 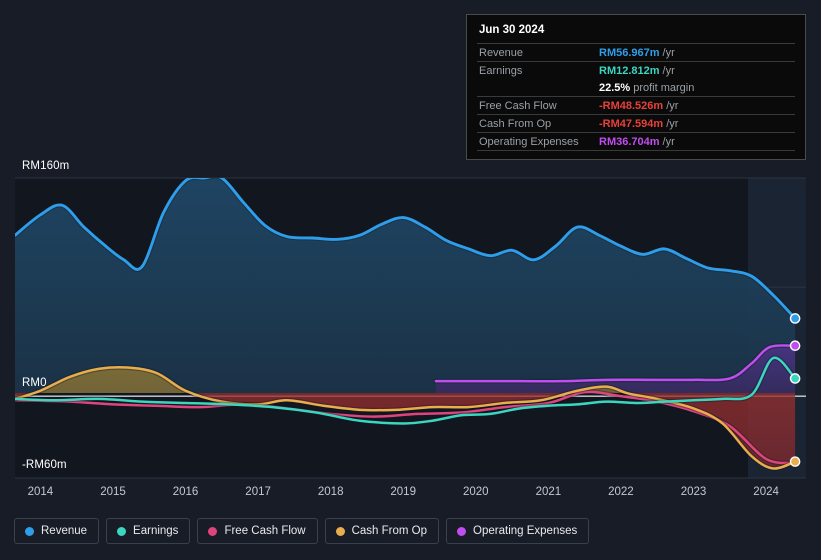 I want to click on legend-item-free-cash-flow: Free Cash Flow, so click(x=257, y=531).